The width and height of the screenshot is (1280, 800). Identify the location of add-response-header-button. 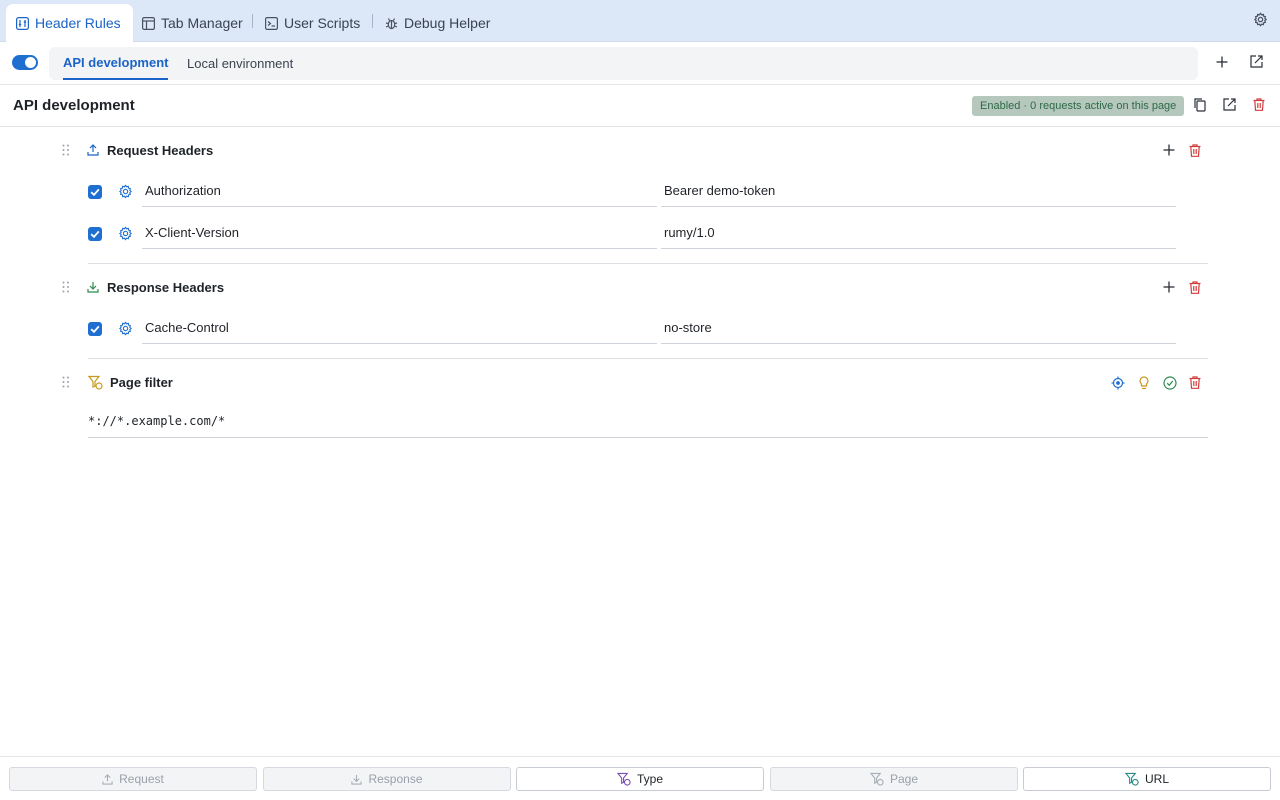
(1169, 287).